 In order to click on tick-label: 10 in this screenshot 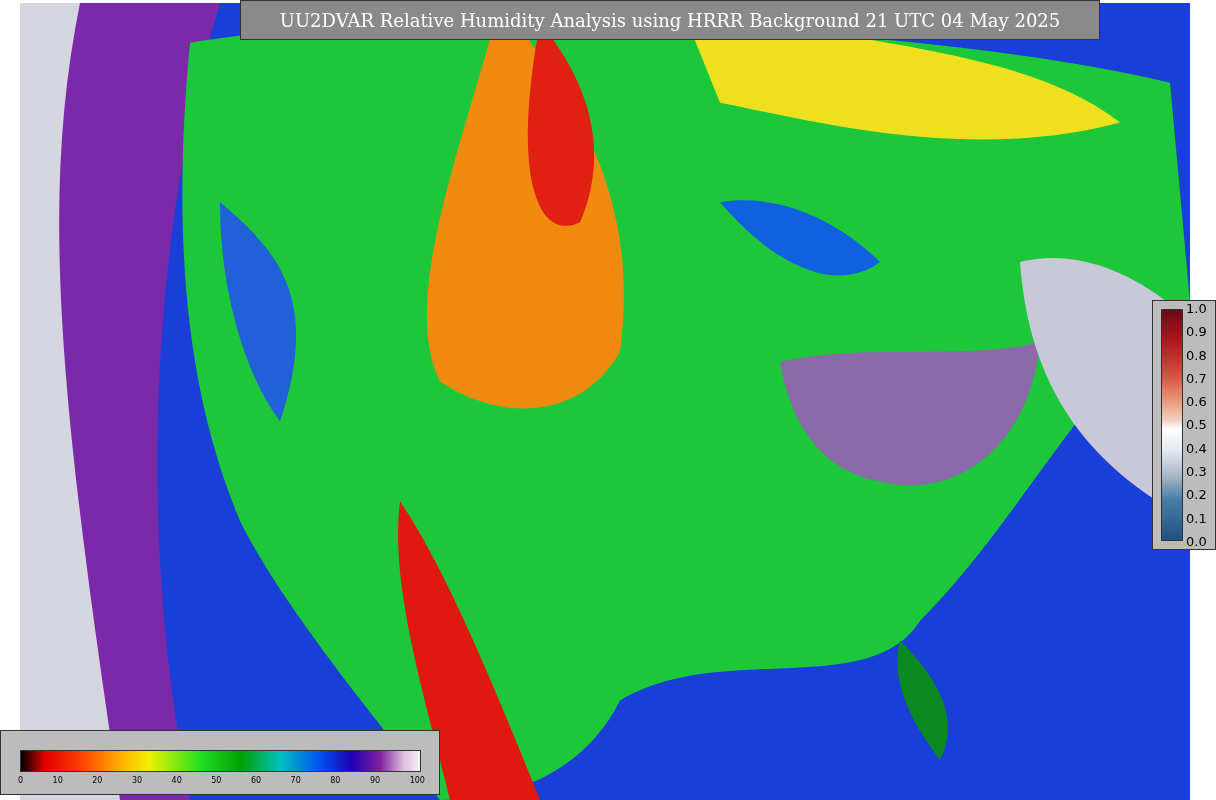, I will do `click(57, 780)`.